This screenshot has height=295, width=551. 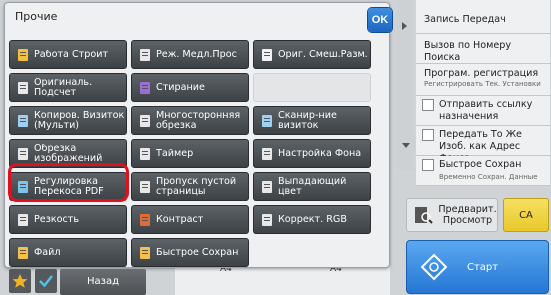 I want to click on item-sublabel: Временно Сохран. Данные, so click(x=488, y=177).